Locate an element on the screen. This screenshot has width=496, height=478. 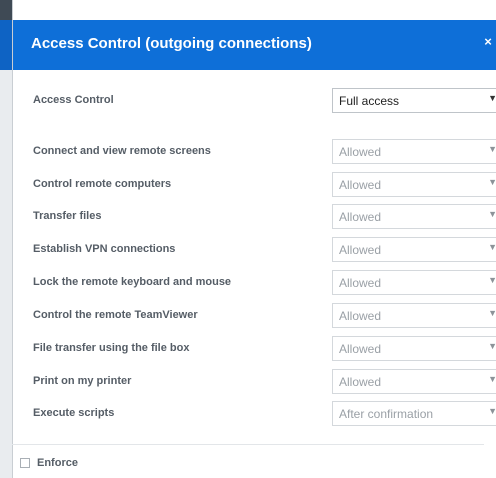
permission-label: Transfer files is located at coordinates (67, 216).